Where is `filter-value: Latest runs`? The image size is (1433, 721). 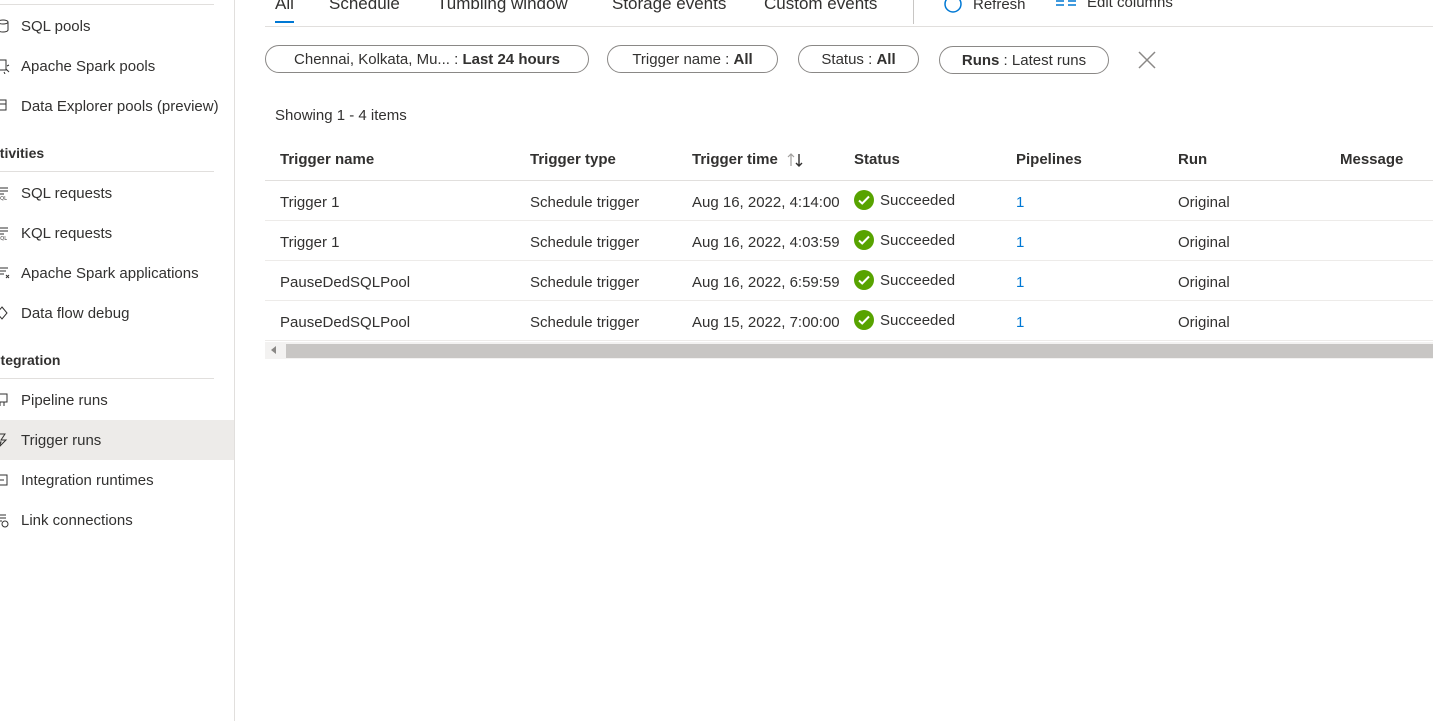 filter-value: Latest runs is located at coordinates (1049, 60).